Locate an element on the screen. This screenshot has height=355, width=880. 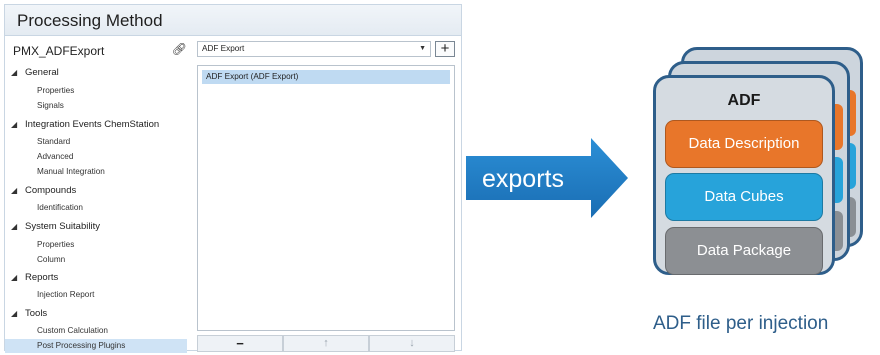
tree-group-system-suitability: ◢ System Suitability is located at coordinates (55, 227).